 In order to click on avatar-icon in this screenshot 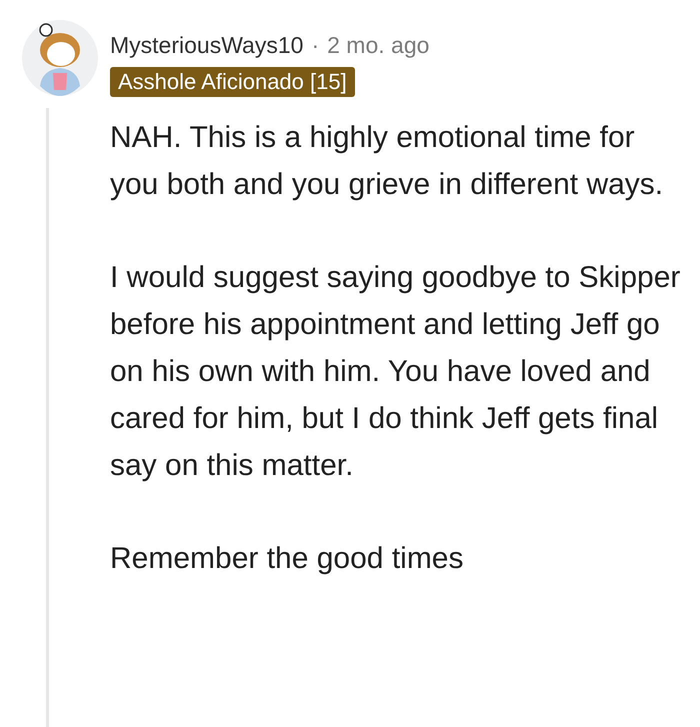, I will do `click(60, 58)`.